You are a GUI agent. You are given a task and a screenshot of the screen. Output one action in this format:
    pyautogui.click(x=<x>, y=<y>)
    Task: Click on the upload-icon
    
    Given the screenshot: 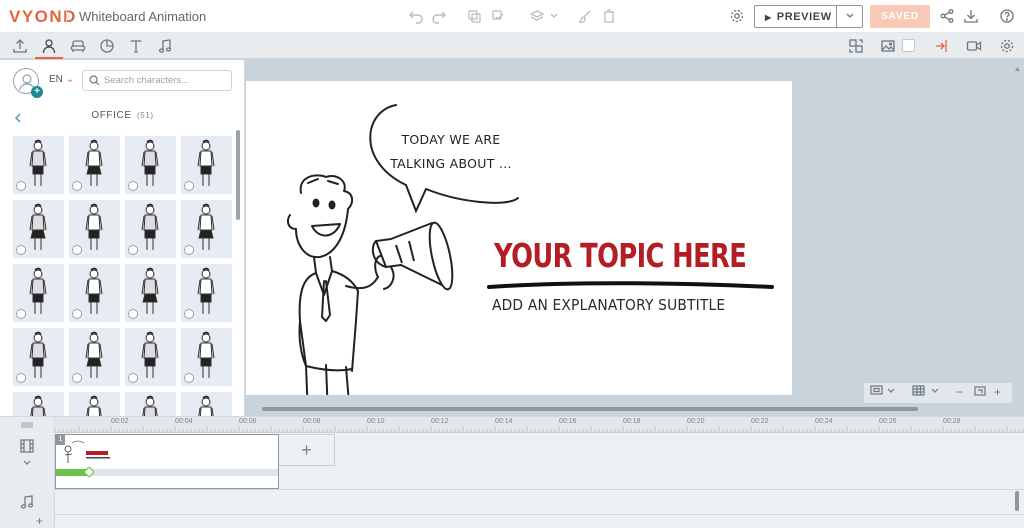 What is the action you would take?
    pyautogui.click(x=20, y=46)
    